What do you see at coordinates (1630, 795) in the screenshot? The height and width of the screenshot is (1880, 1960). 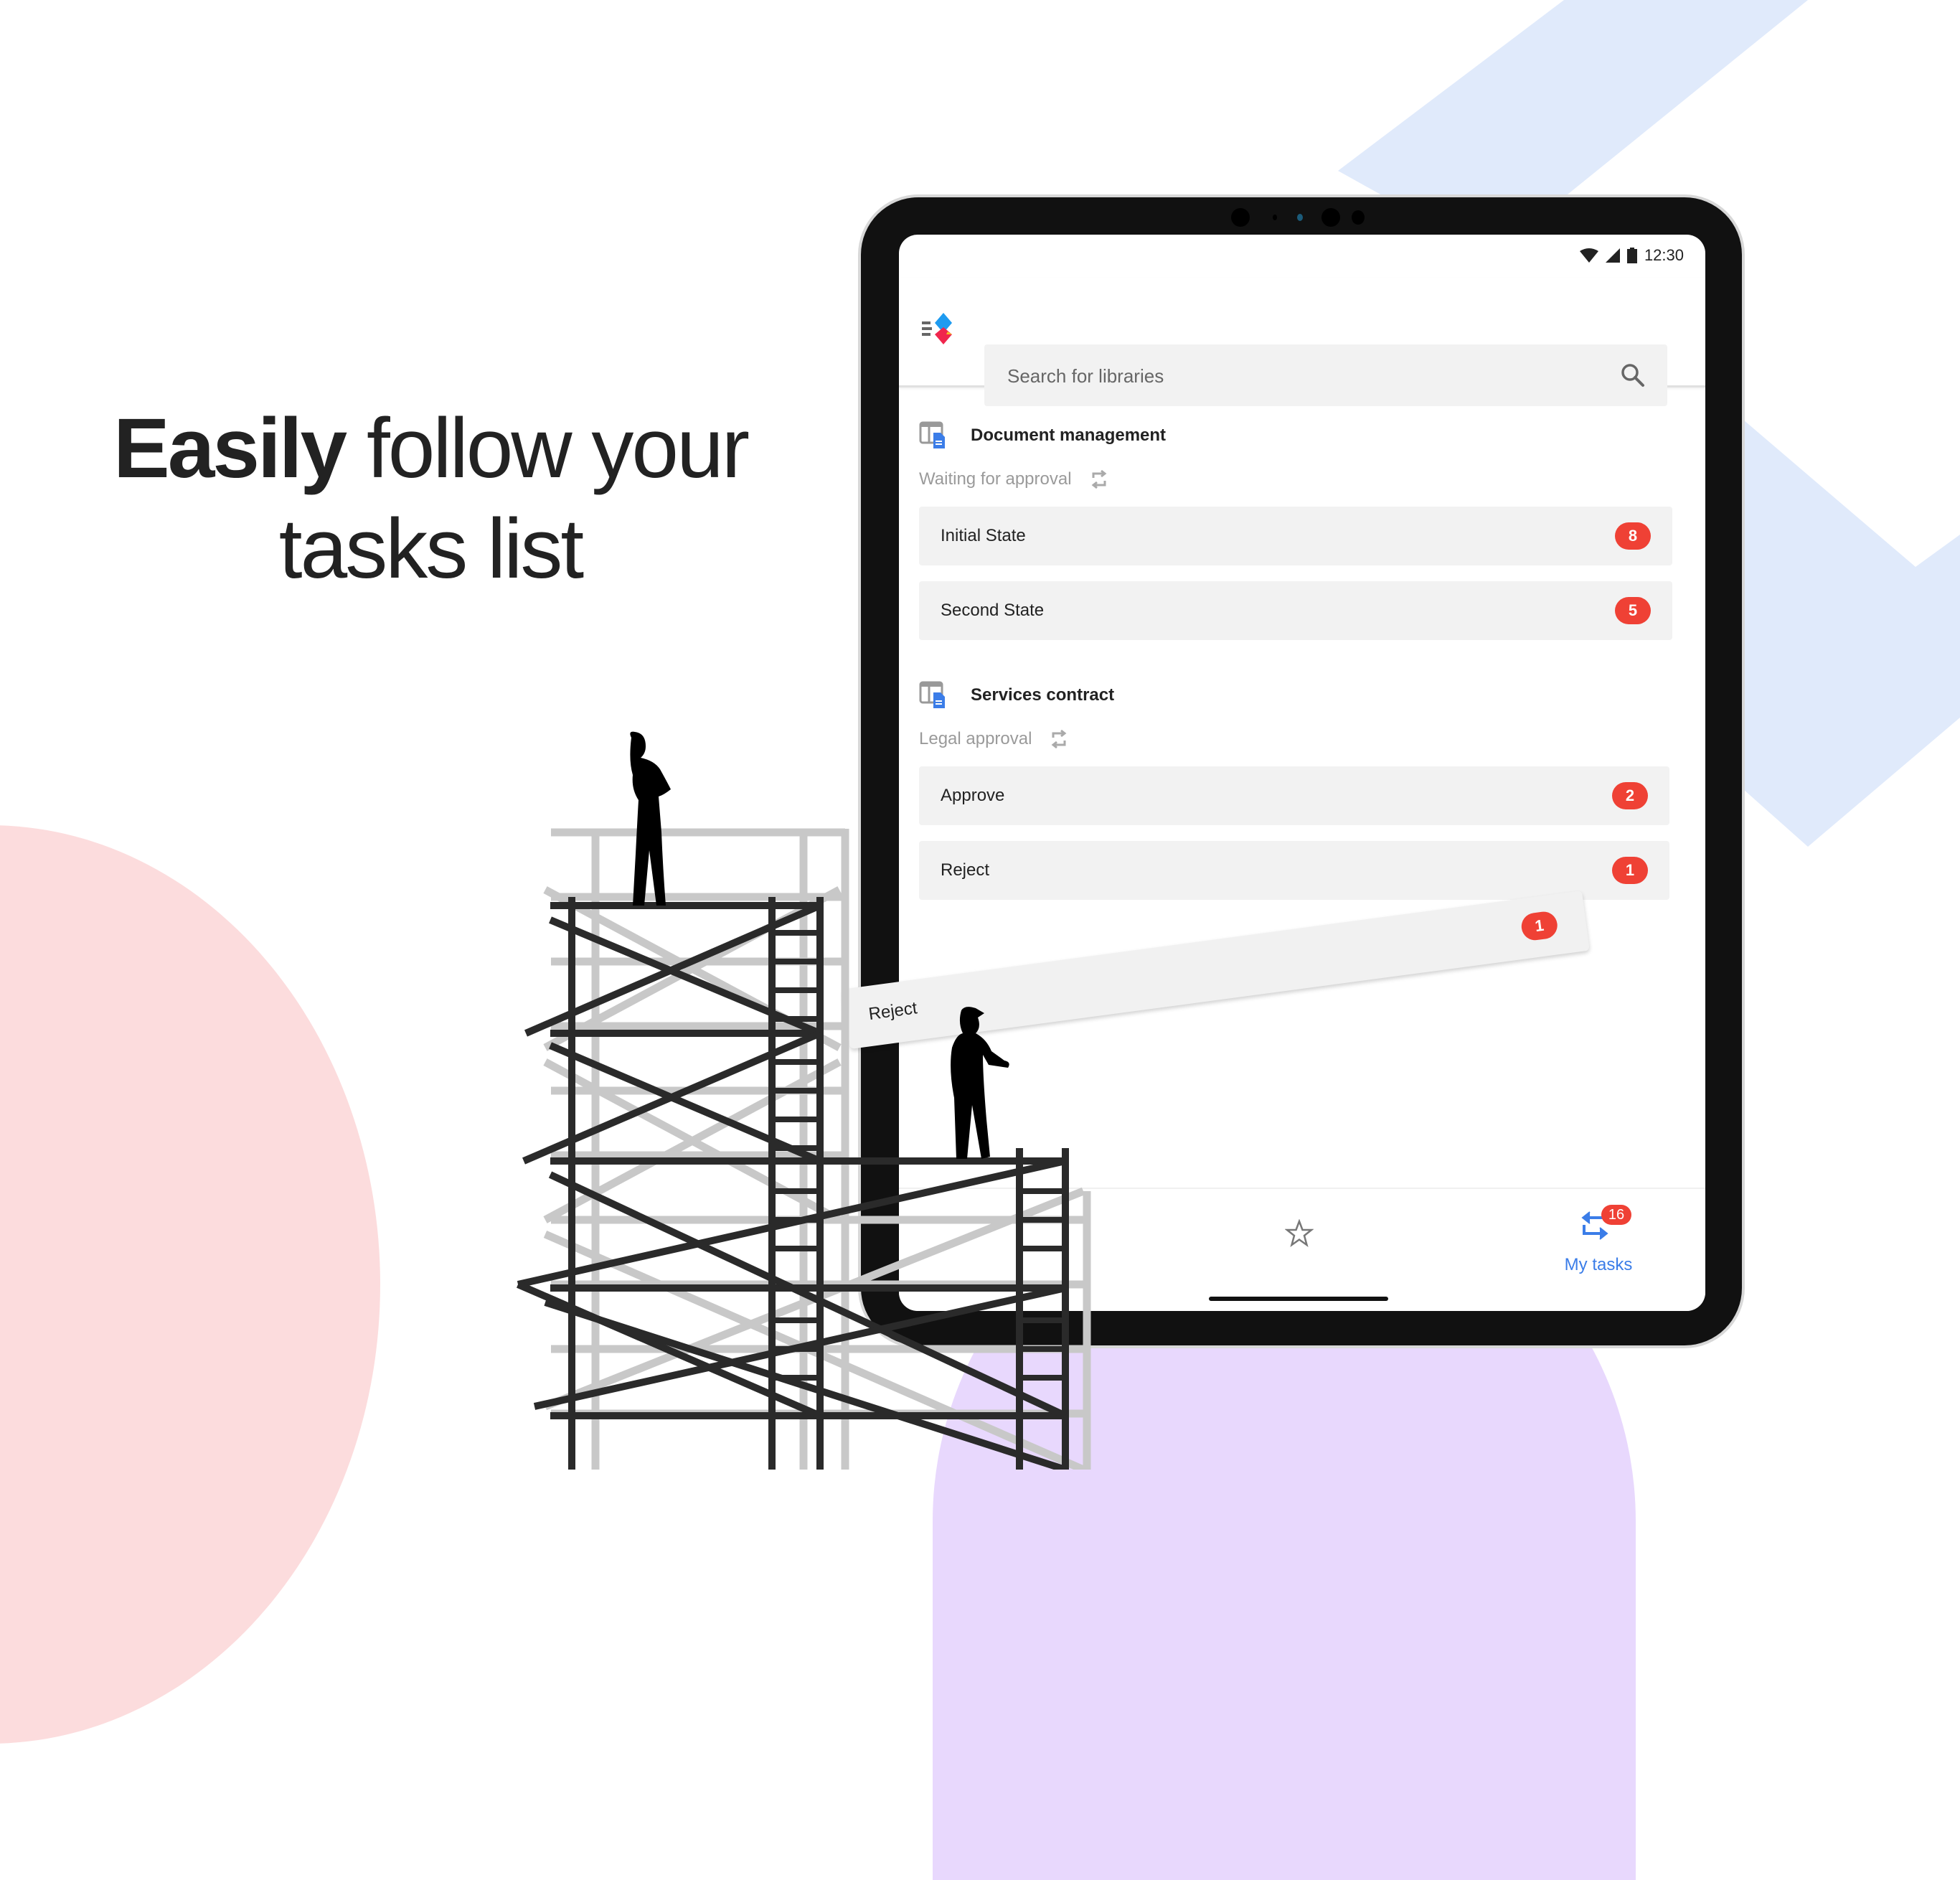 I see `count-badge: 2` at bounding box center [1630, 795].